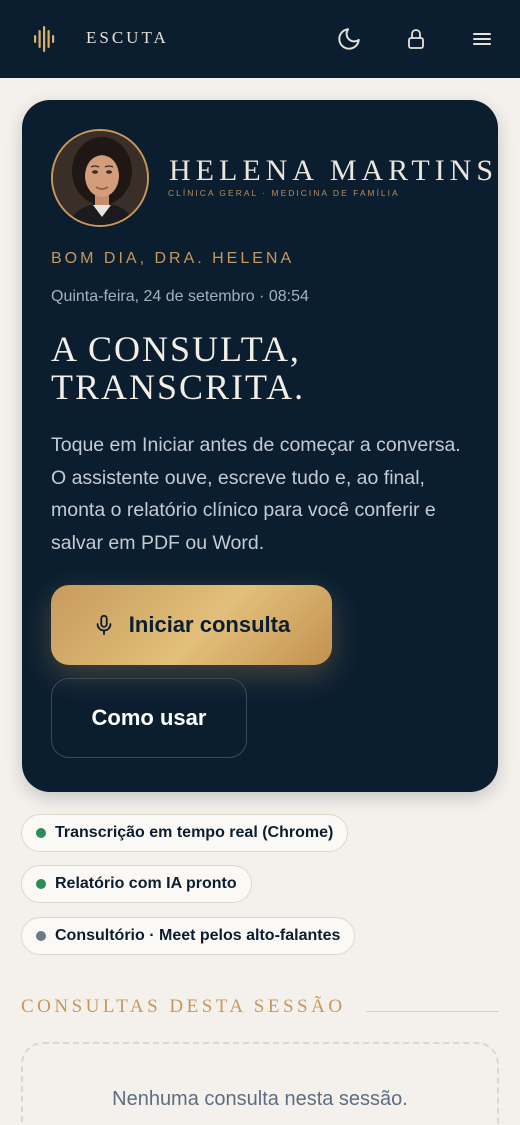  What do you see at coordinates (284, 193) in the screenshot?
I see `doctor-specialty: CLÍNICA GERAL · MEDICINA DE FAMÍLIA` at bounding box center [284, 193].